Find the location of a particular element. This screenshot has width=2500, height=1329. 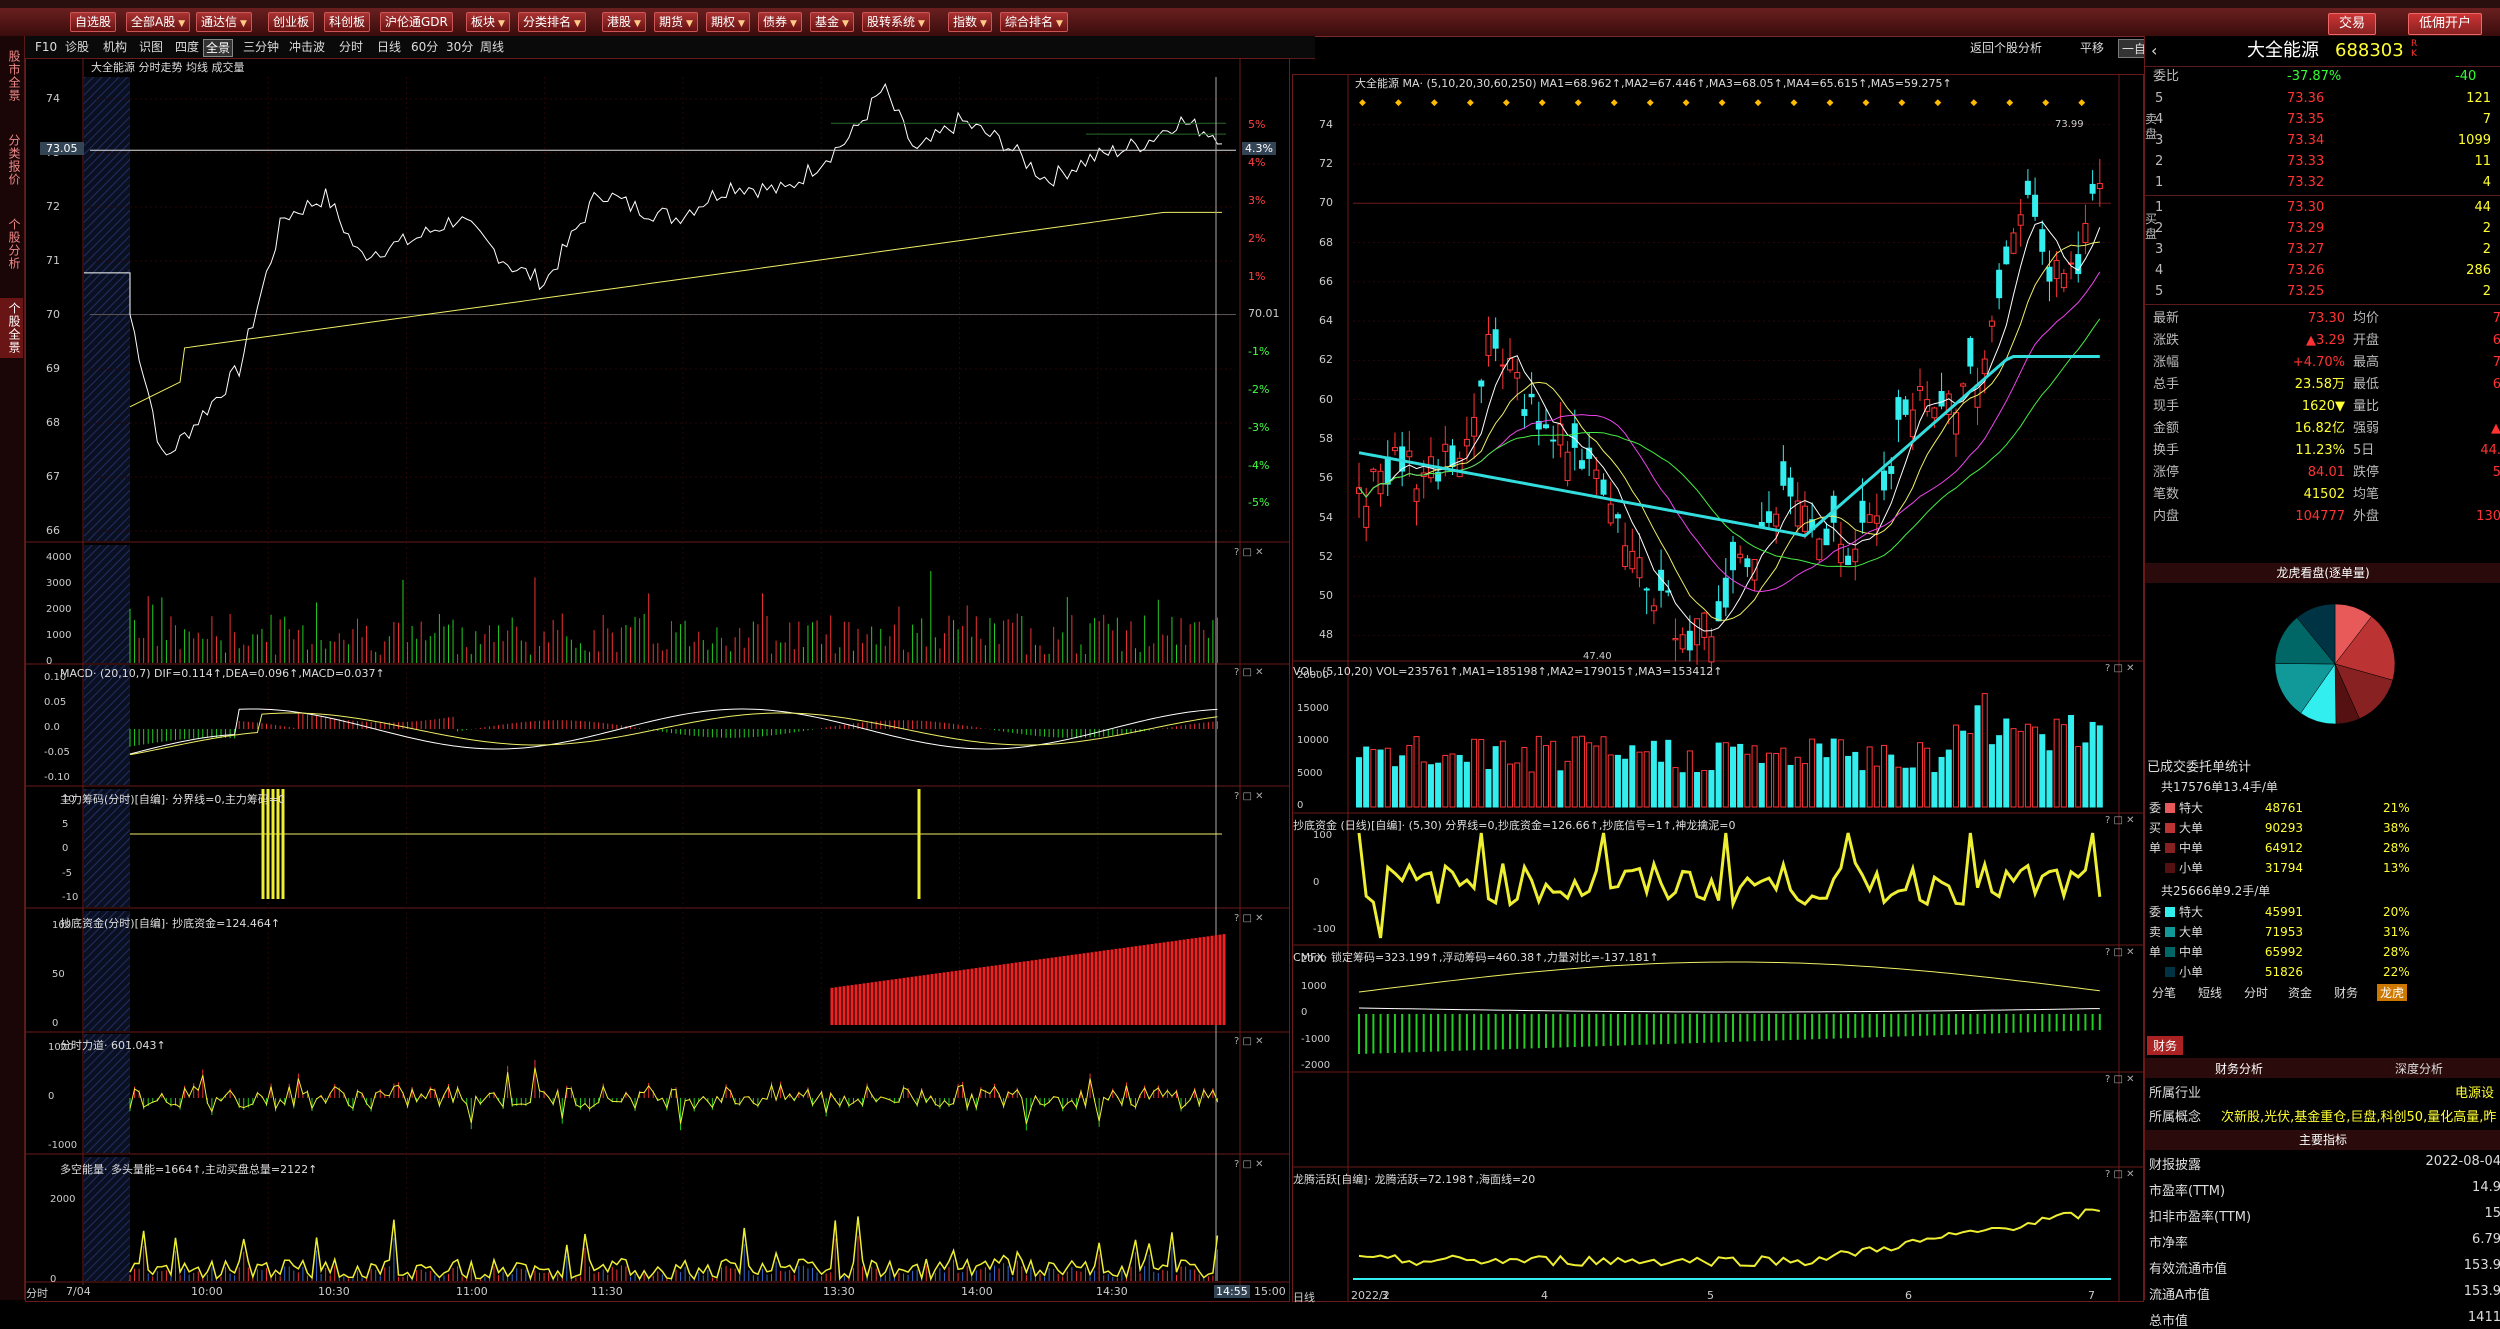

bottom-tab-1: 短线 is located at coordinates (2210, 992).